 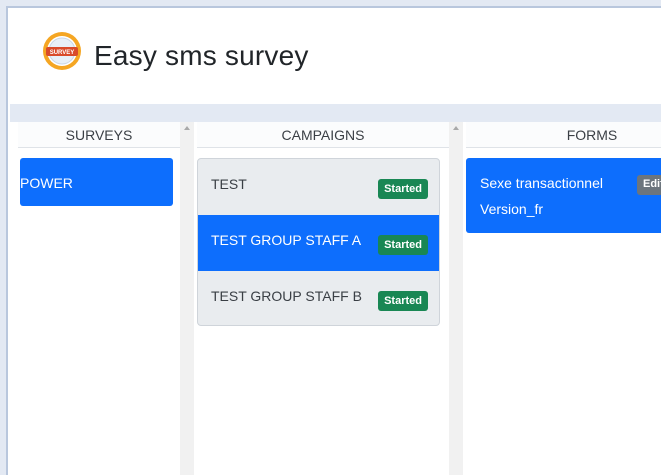 What do you see at coordinates (456, 298) in the screenshot?
I see `campaigns-scrollbar` at bounding box center [456, 298].